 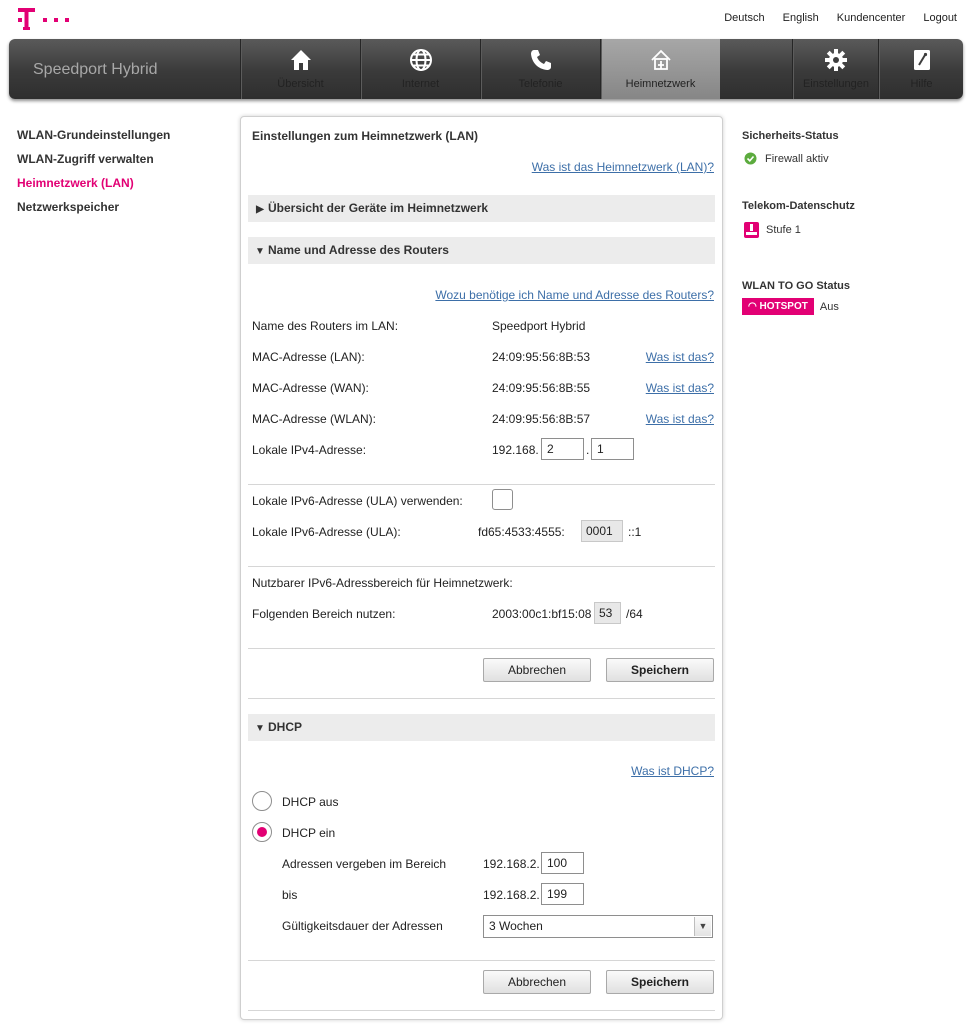 I want to click on dhcp-save-button: Speichern, so click(x=660, y=982).